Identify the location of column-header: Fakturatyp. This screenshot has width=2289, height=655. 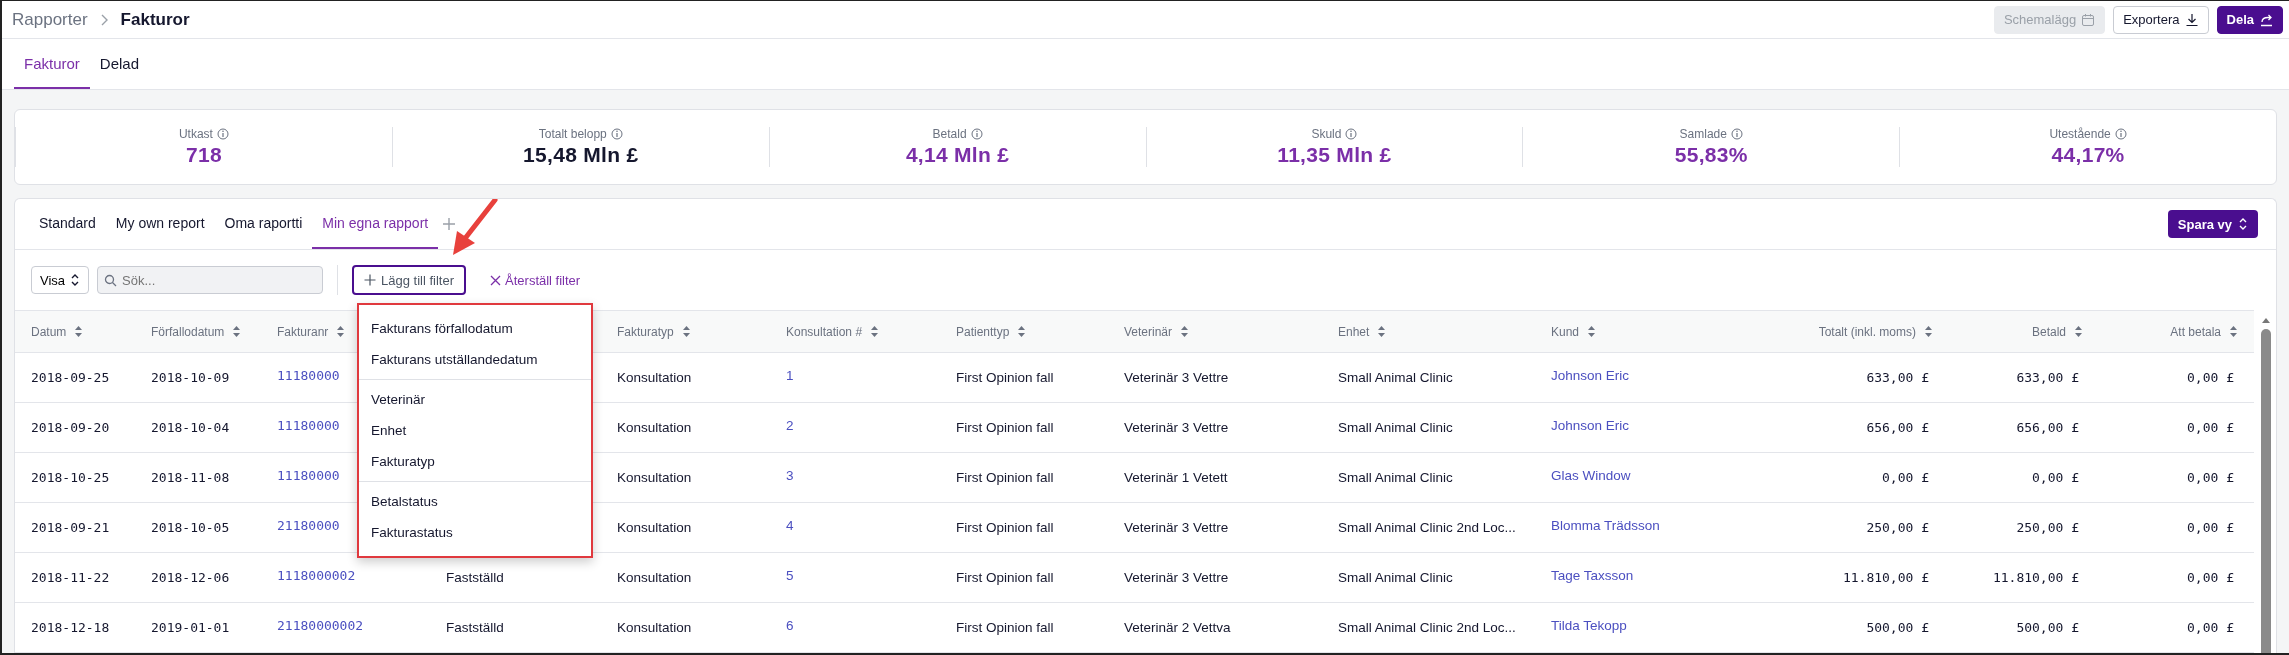
(645, 331).